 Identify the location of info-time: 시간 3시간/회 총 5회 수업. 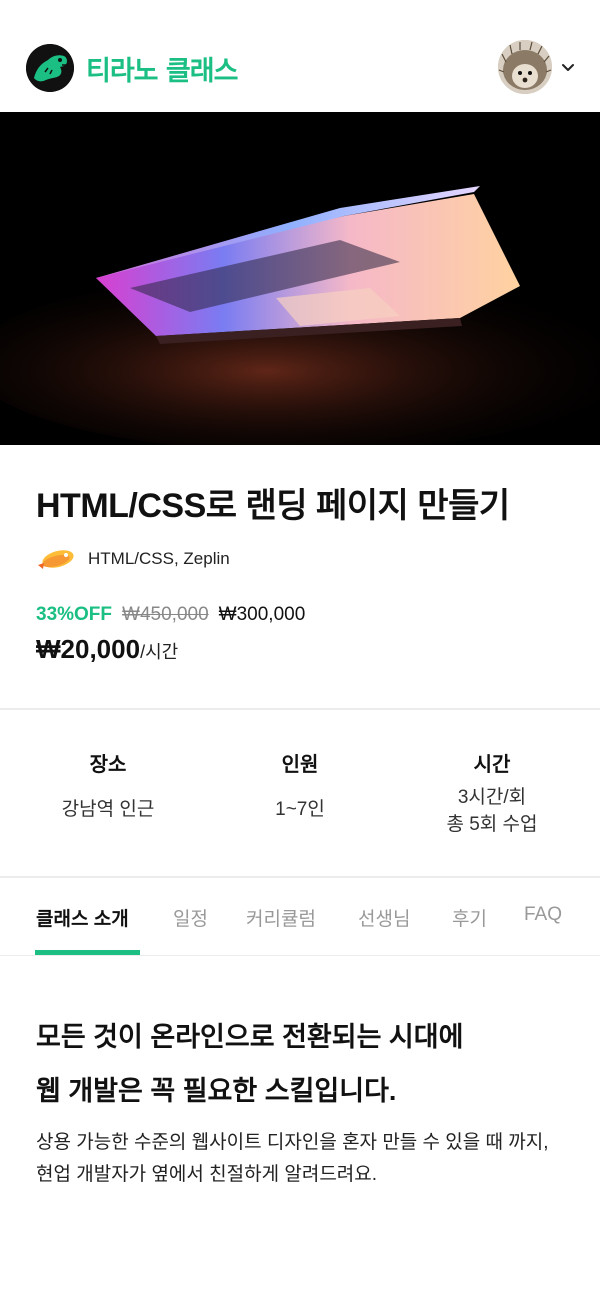
(492, 793).